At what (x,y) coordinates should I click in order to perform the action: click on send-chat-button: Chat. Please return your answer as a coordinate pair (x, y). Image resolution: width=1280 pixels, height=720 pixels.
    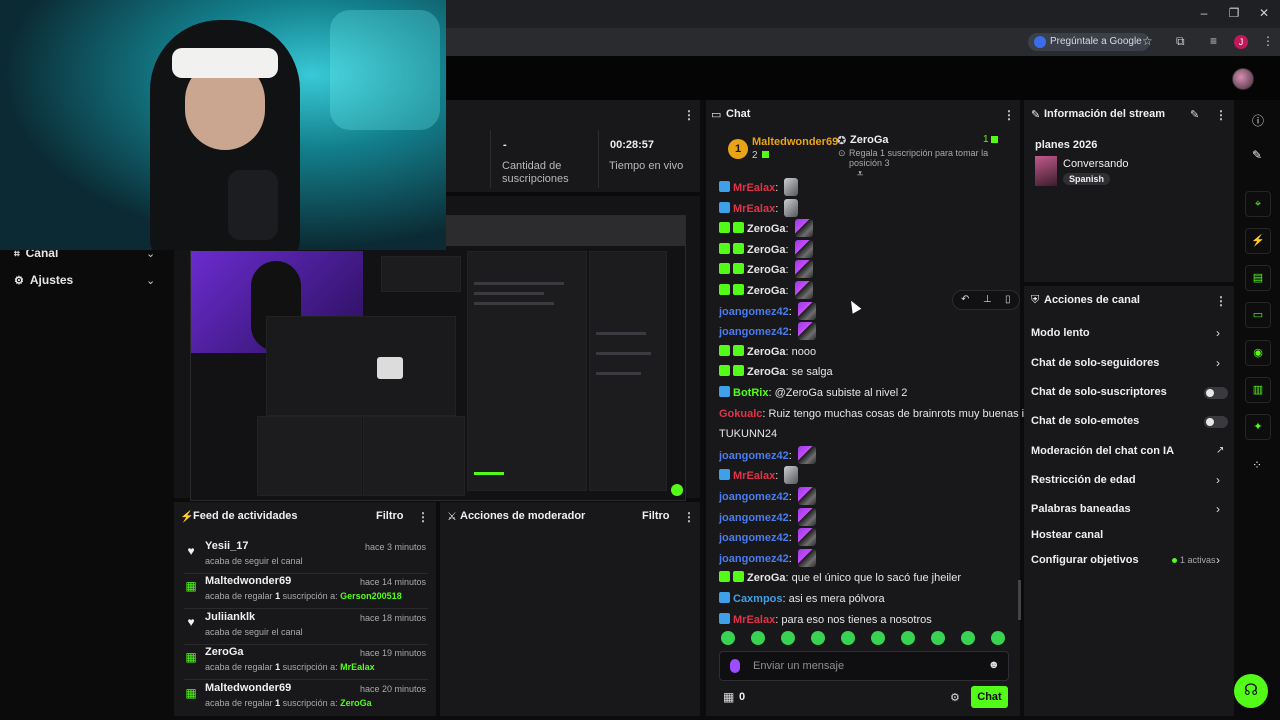
    Looking at the image, I should click on (989, 697).